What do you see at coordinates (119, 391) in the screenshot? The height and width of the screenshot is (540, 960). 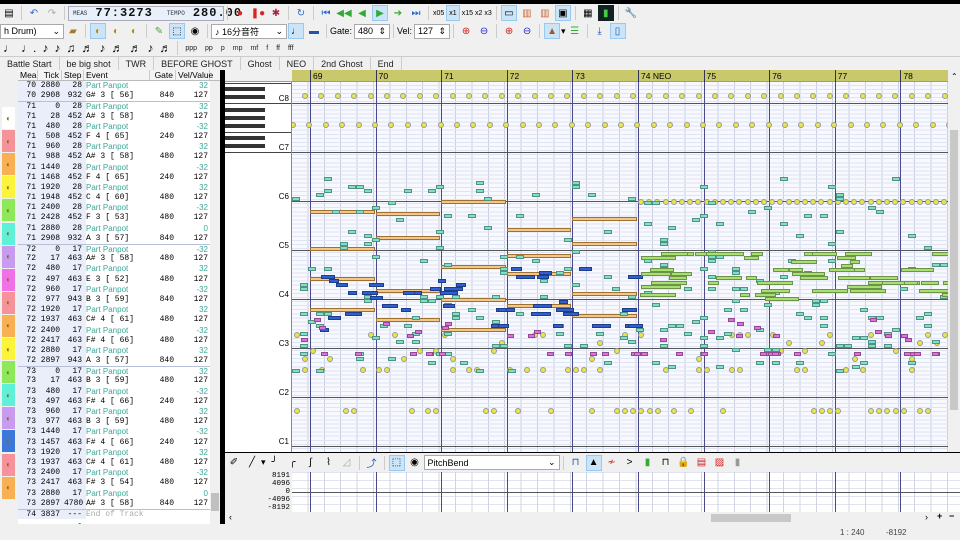 I see `event-row: 73 480 17 Part Panpot -32` at bounding box center [119, 391].